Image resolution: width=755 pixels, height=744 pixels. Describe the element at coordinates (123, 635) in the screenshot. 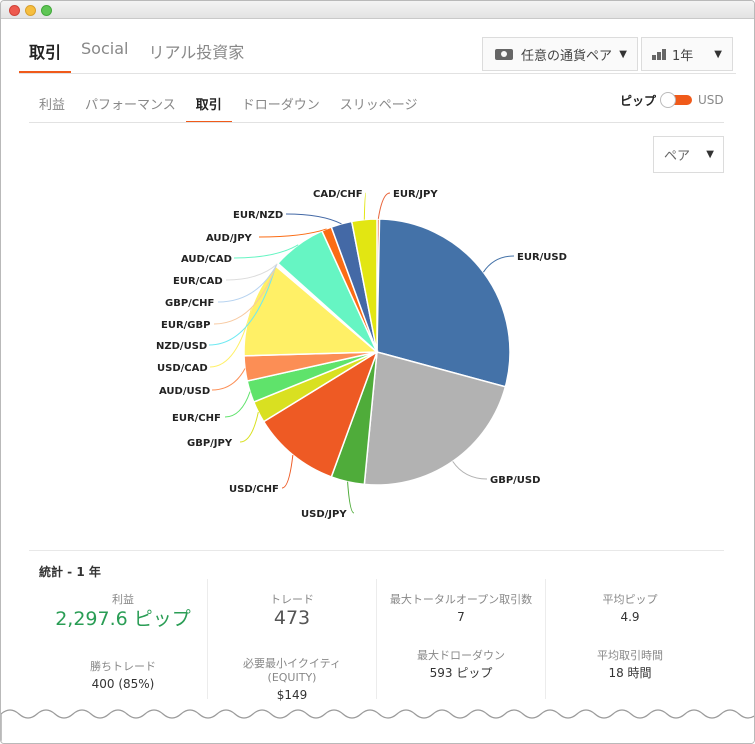

I see `stats-column-profit: 利益 2,297.6 ピップ 勝ちトレード 400 (85%)` at that location.